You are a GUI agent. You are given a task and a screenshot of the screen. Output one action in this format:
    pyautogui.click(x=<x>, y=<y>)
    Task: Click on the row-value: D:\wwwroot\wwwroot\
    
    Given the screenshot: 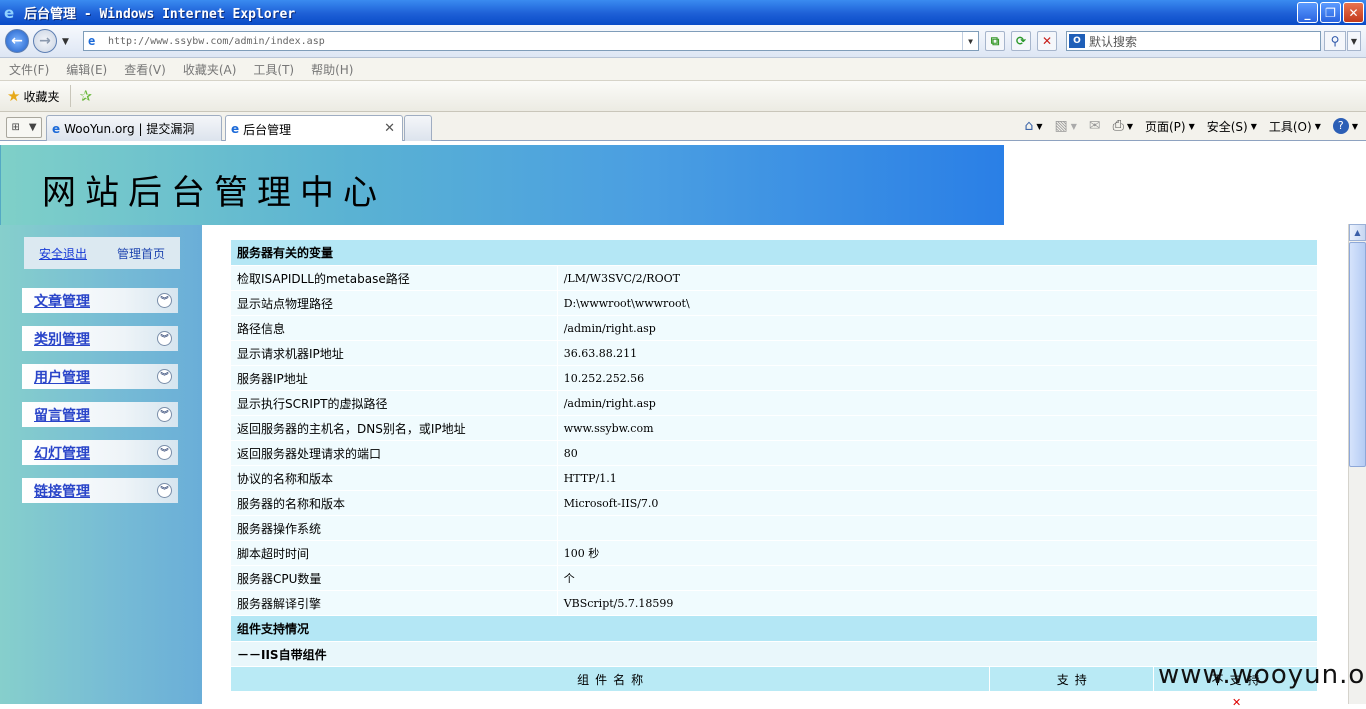 What is the action you would take?
    pyautogui.click(x=937, y=303)
    